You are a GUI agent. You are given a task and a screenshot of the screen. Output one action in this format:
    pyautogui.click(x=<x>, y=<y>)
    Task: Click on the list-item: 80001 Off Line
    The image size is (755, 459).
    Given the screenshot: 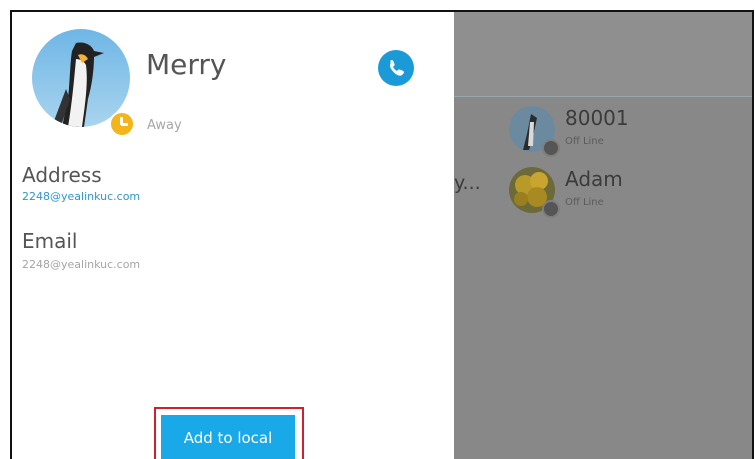 What is the action you would take?
    pyautogui.click(x=609, y=134)
    